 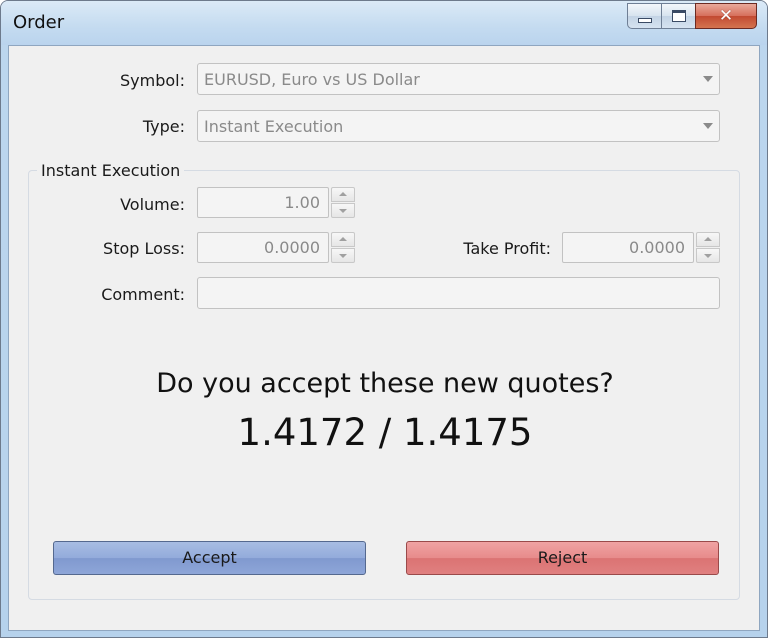 What do you see at coordinates (263, 247) in the screenshot?
I see `stop-loss-input: 0.0000` at bounding box center [263, 247].